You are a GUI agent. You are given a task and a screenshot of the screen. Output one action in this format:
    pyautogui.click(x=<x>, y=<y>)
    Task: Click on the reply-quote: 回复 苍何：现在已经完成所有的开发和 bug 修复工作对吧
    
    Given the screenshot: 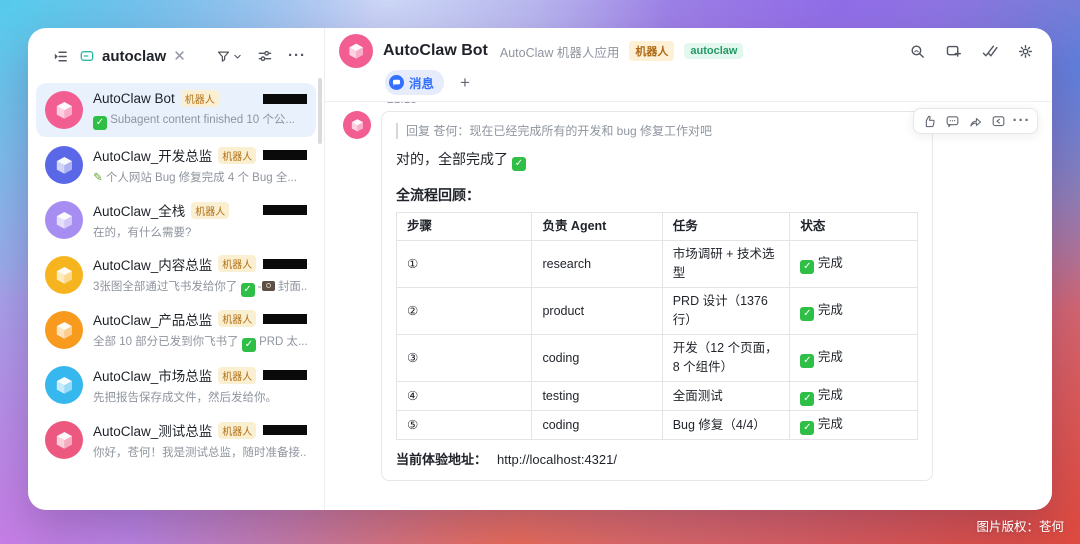 What is the action you would take?
    pyautogui.click(x=657, y=131)
    